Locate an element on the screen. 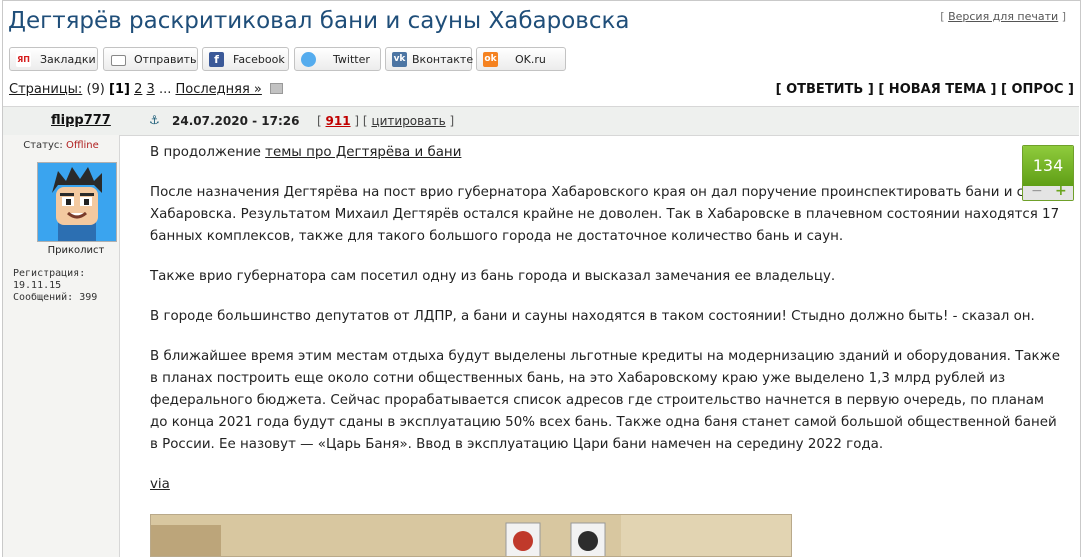  print-version-link: Версия для печати is located at coordinates (1003, 16).